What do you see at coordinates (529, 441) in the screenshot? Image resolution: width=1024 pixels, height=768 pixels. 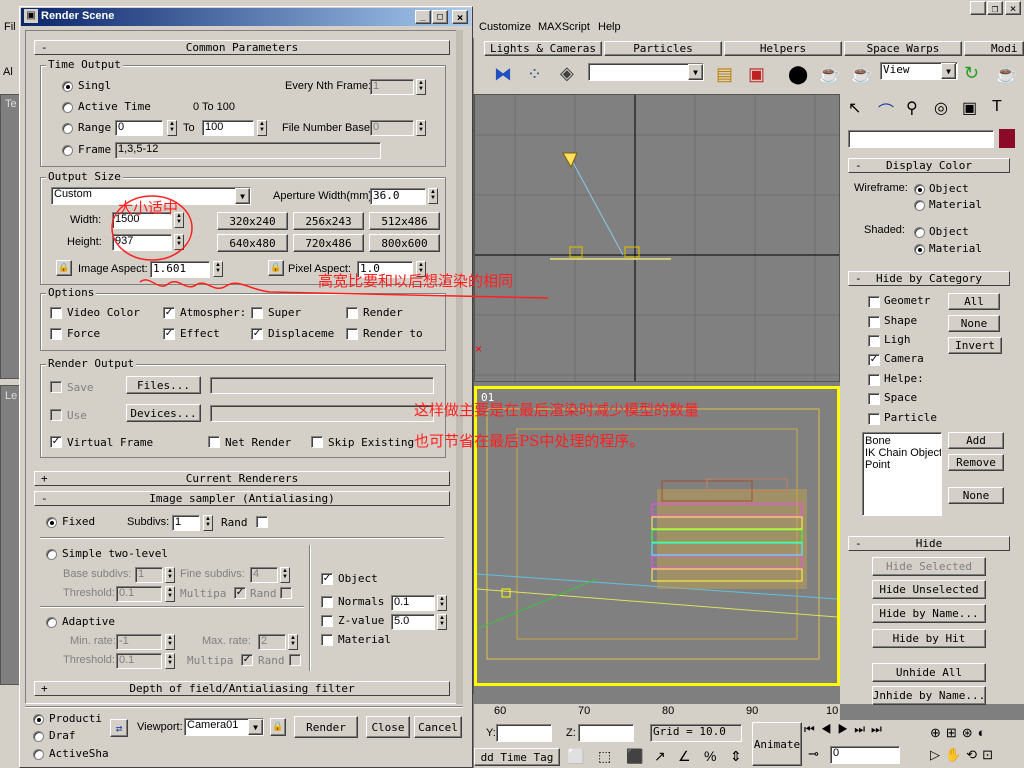 I see `annotation-ps-note: 也可节省在最后PS中处理的程序。` at bounding box center [529, 441].